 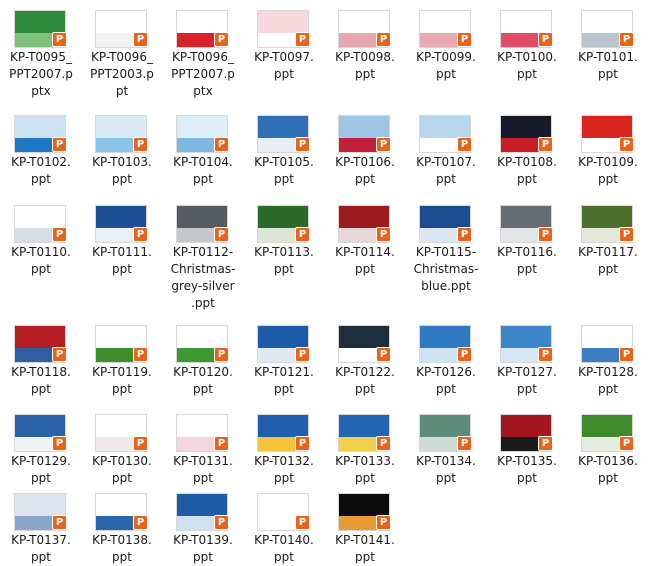 I want to click on file-name: KP-T0132. ppt, so click(x=284, y=469).